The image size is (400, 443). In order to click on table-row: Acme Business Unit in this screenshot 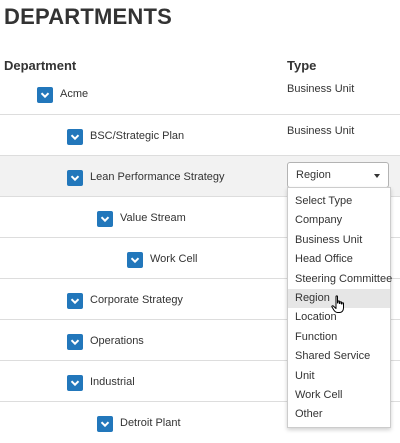, I will do `click(200, 93)`.